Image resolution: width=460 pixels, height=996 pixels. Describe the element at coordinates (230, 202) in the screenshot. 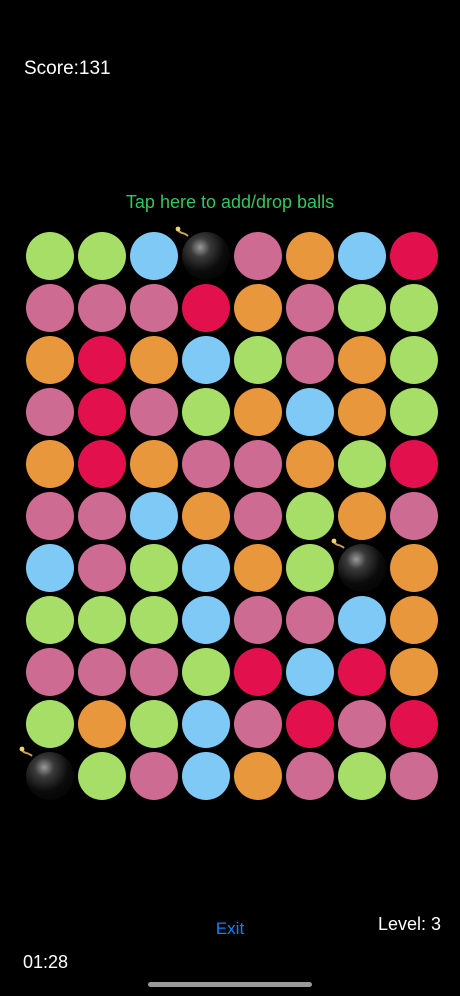

I see `add-drop-balls-button: Tap here to add/drop balls` at that location.